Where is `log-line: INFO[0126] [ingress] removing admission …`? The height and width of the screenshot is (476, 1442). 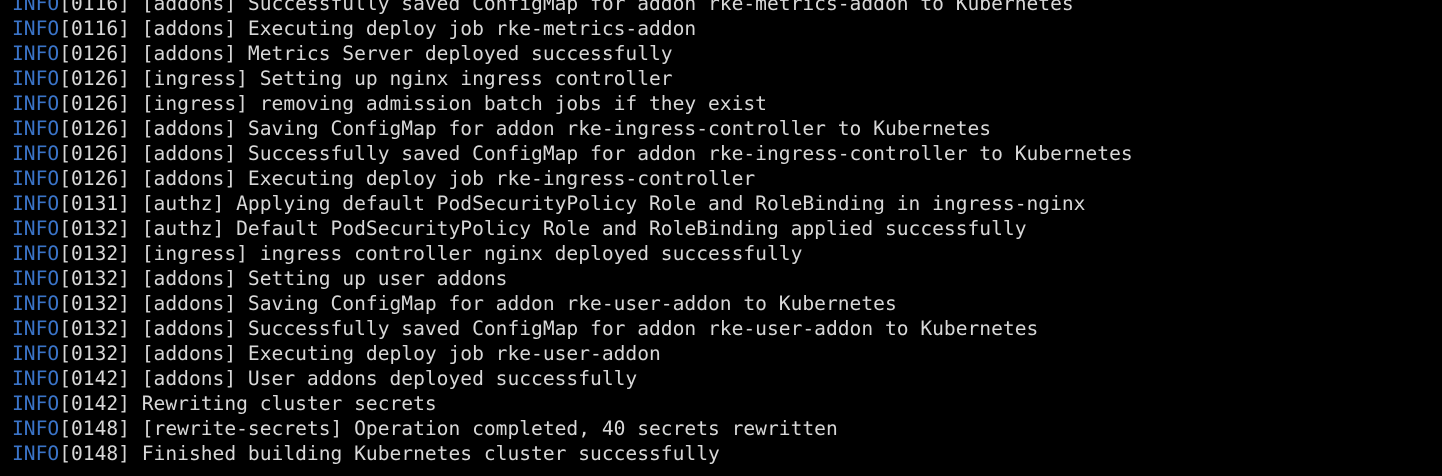
log-line: INFO[0126] [ingress] removing admission … is located at coordinates (572, 103).